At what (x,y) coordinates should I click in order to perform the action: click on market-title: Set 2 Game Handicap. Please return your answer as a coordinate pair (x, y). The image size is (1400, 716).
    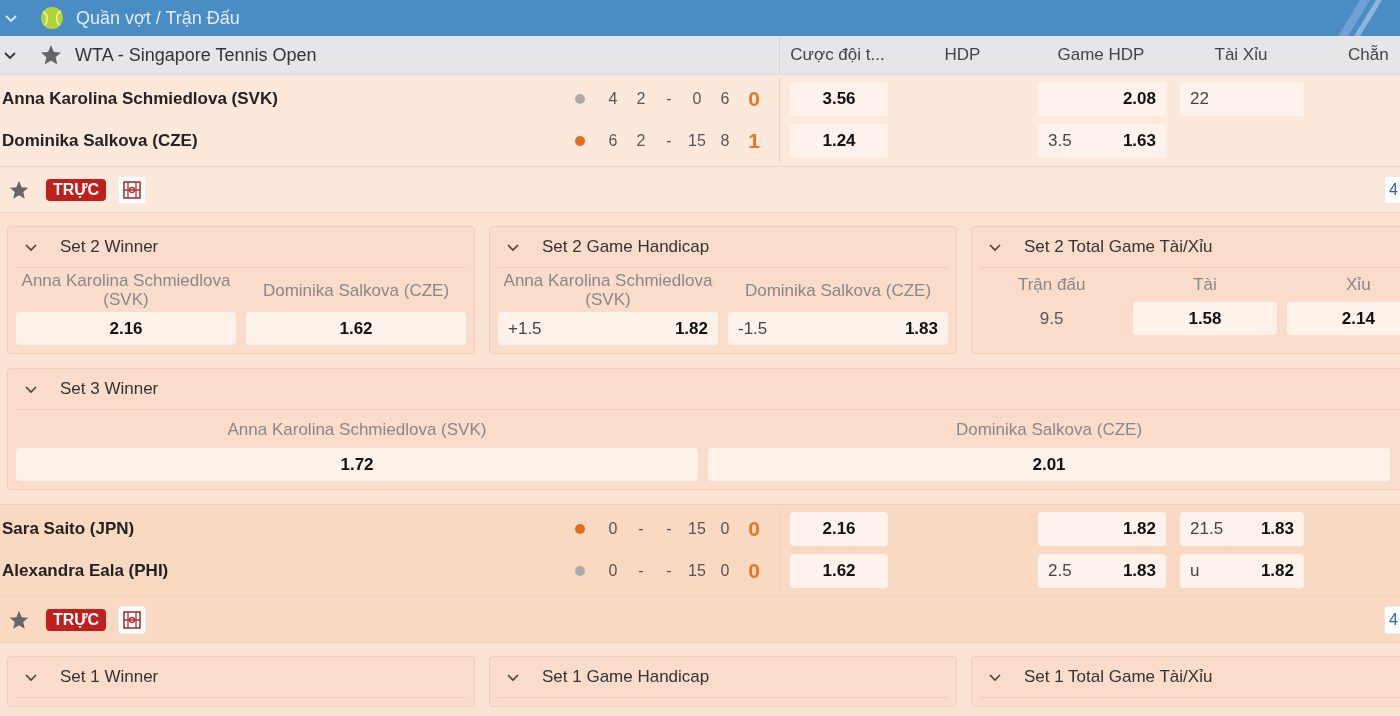
    Looking at the image, I should click on (626, 247).